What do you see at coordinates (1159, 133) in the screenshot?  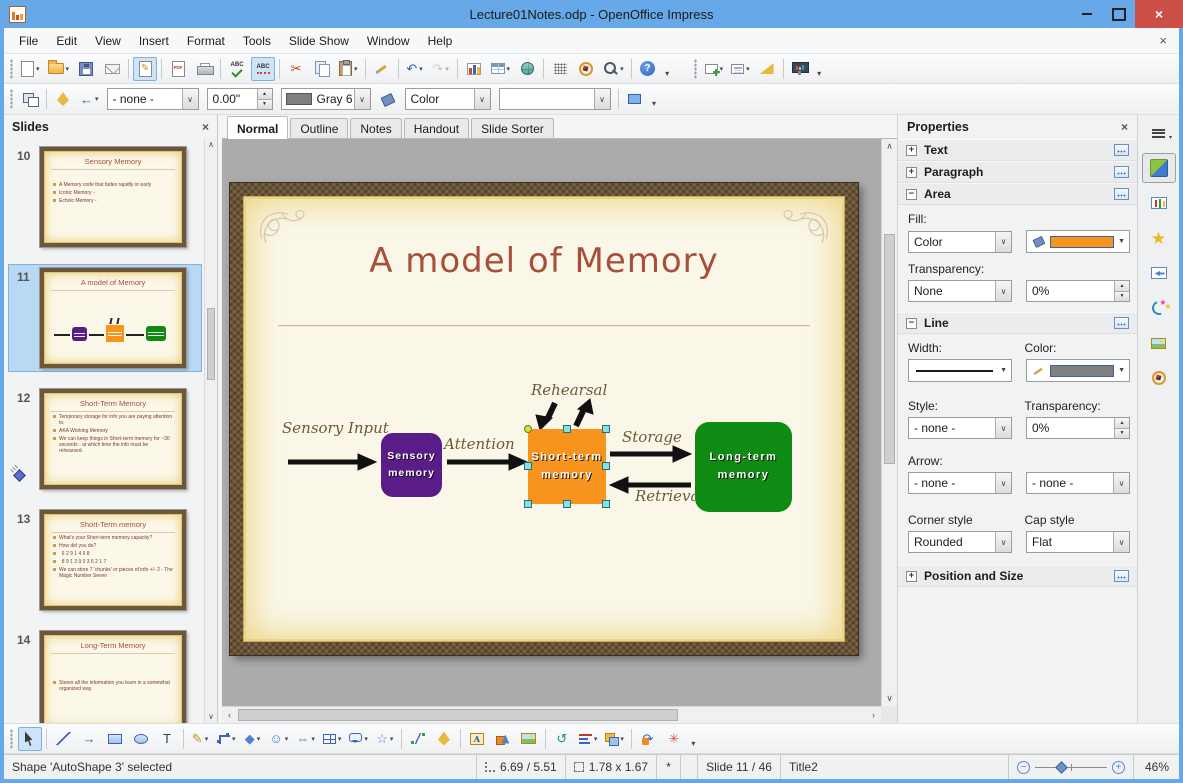 I see `sidebar-settings-button` at bounding box center [1159, 133].